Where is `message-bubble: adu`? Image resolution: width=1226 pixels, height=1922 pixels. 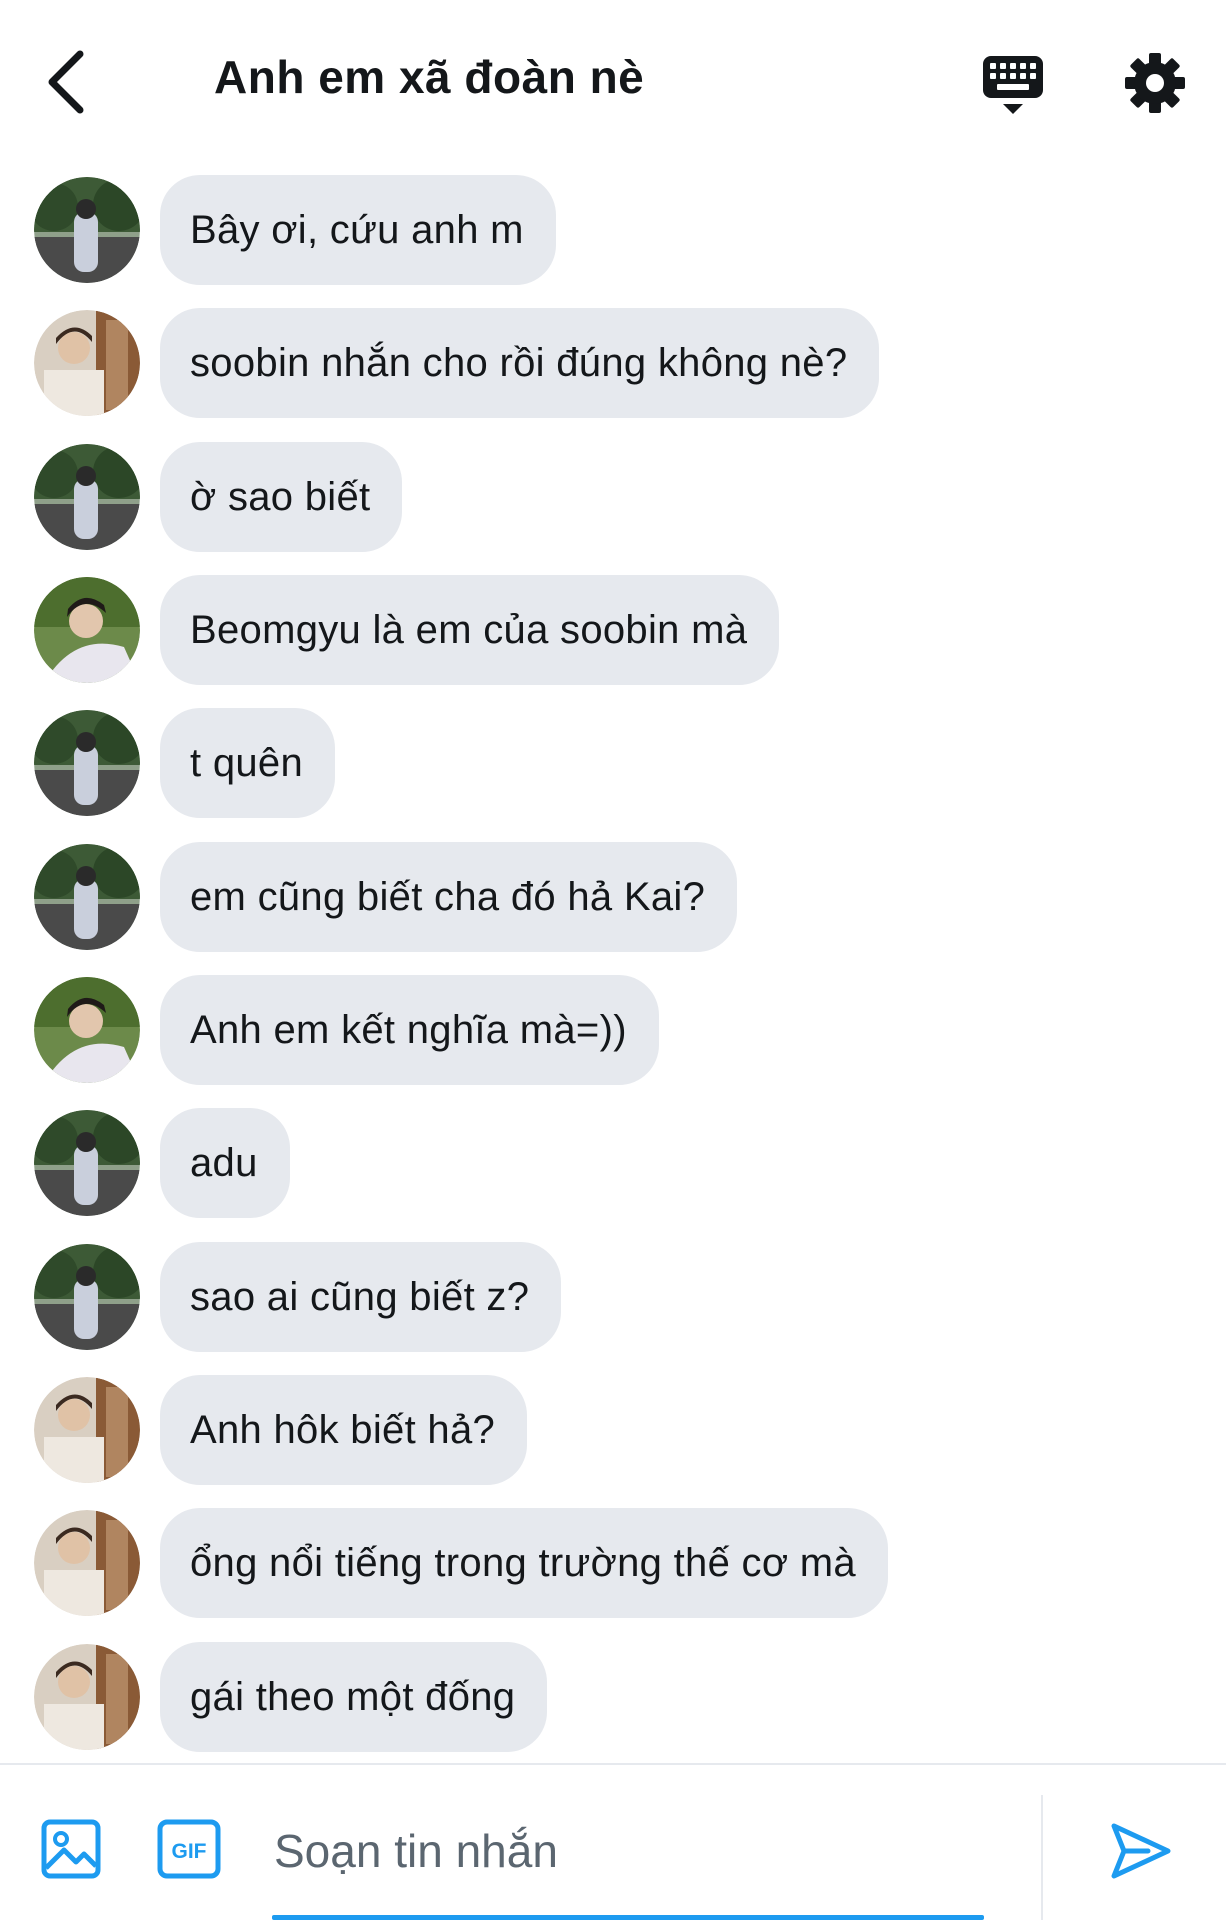 message-bubble: adu is located at coordinates (225, 1163).